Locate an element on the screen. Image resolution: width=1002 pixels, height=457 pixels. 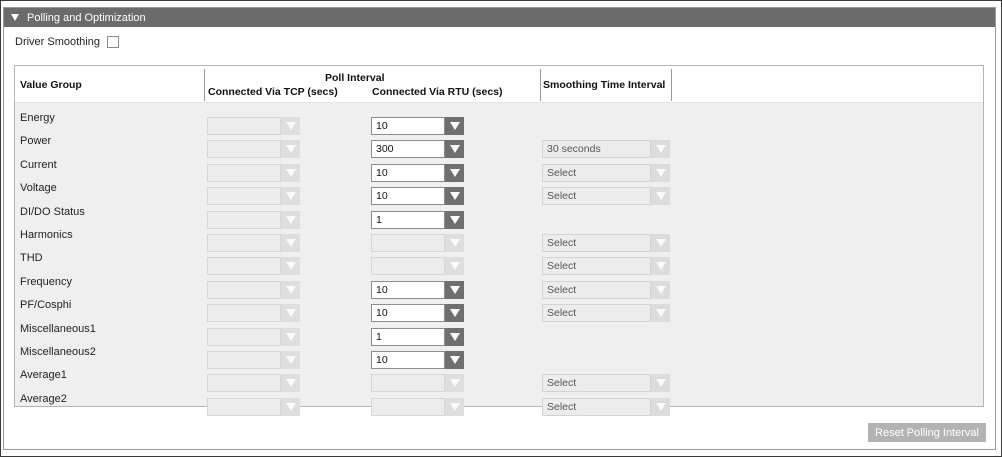
driver-smoothing-label: Driver Smoothing is located at coordinates (57, 42).